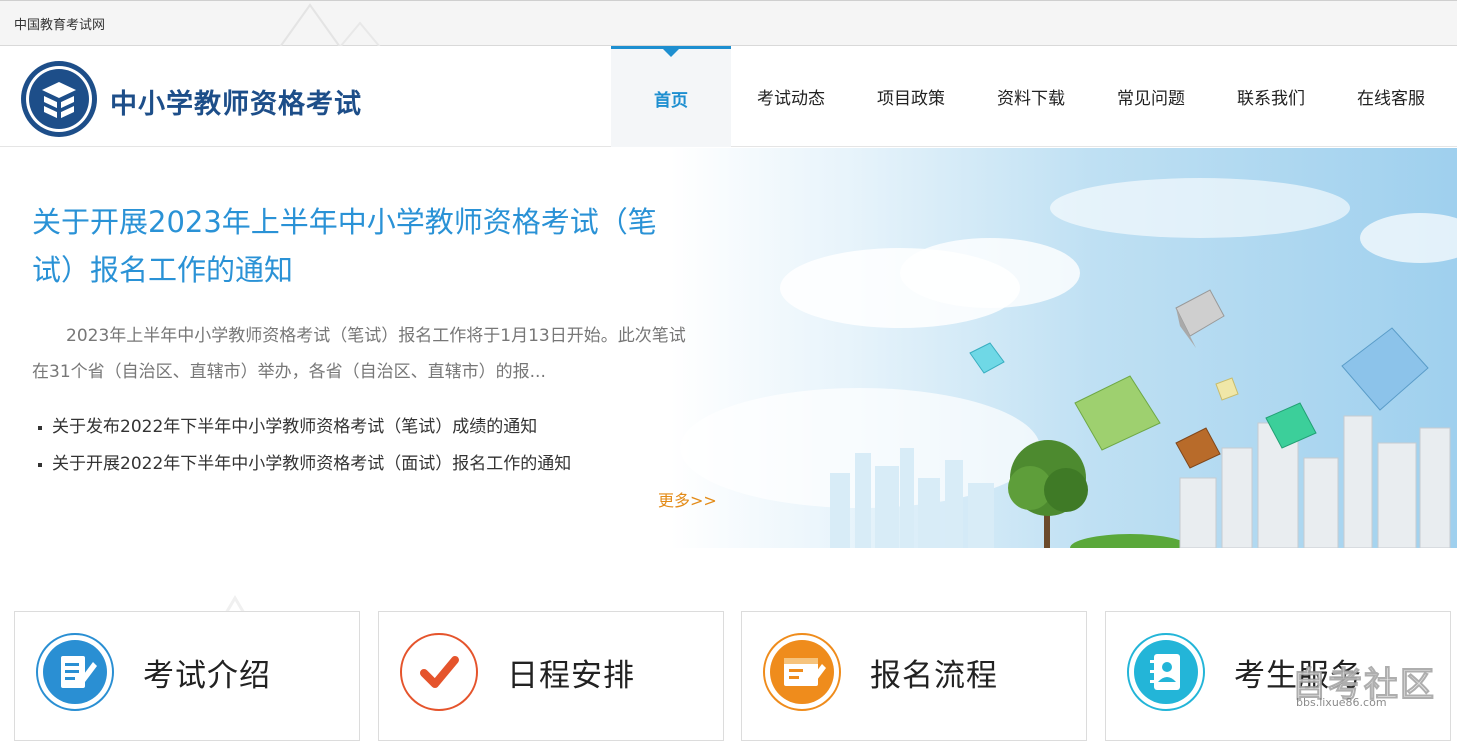 The image size is (1457, 741). Describe the element at coordinates (911, 99) in the screenshot. I see `nav-label: 项目政策` at that location.